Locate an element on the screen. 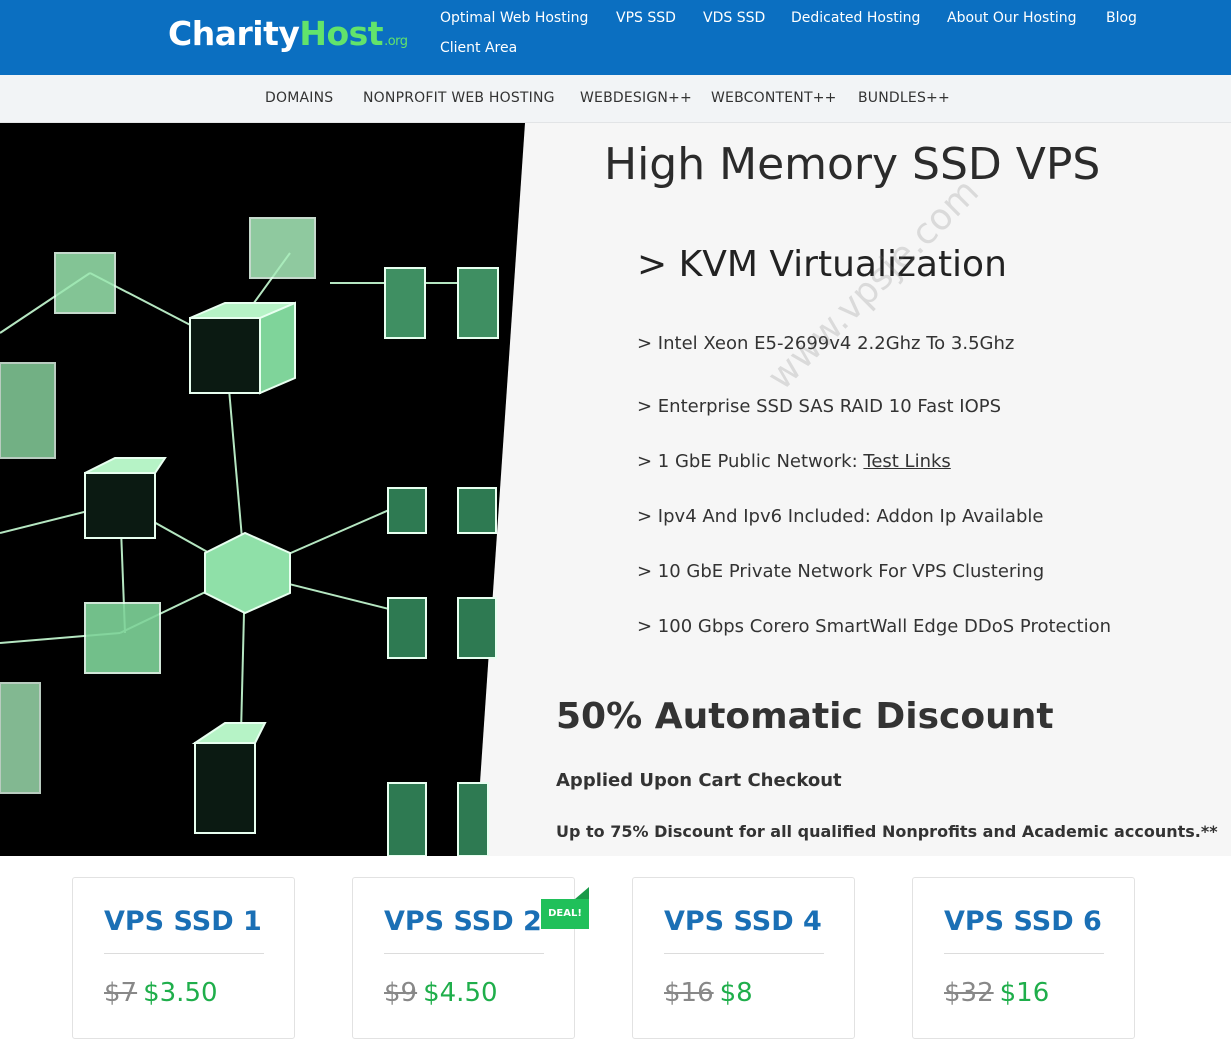 This screenshot has height=1039, width=1231. old-price: $7 is located at coordinates (121, 993).